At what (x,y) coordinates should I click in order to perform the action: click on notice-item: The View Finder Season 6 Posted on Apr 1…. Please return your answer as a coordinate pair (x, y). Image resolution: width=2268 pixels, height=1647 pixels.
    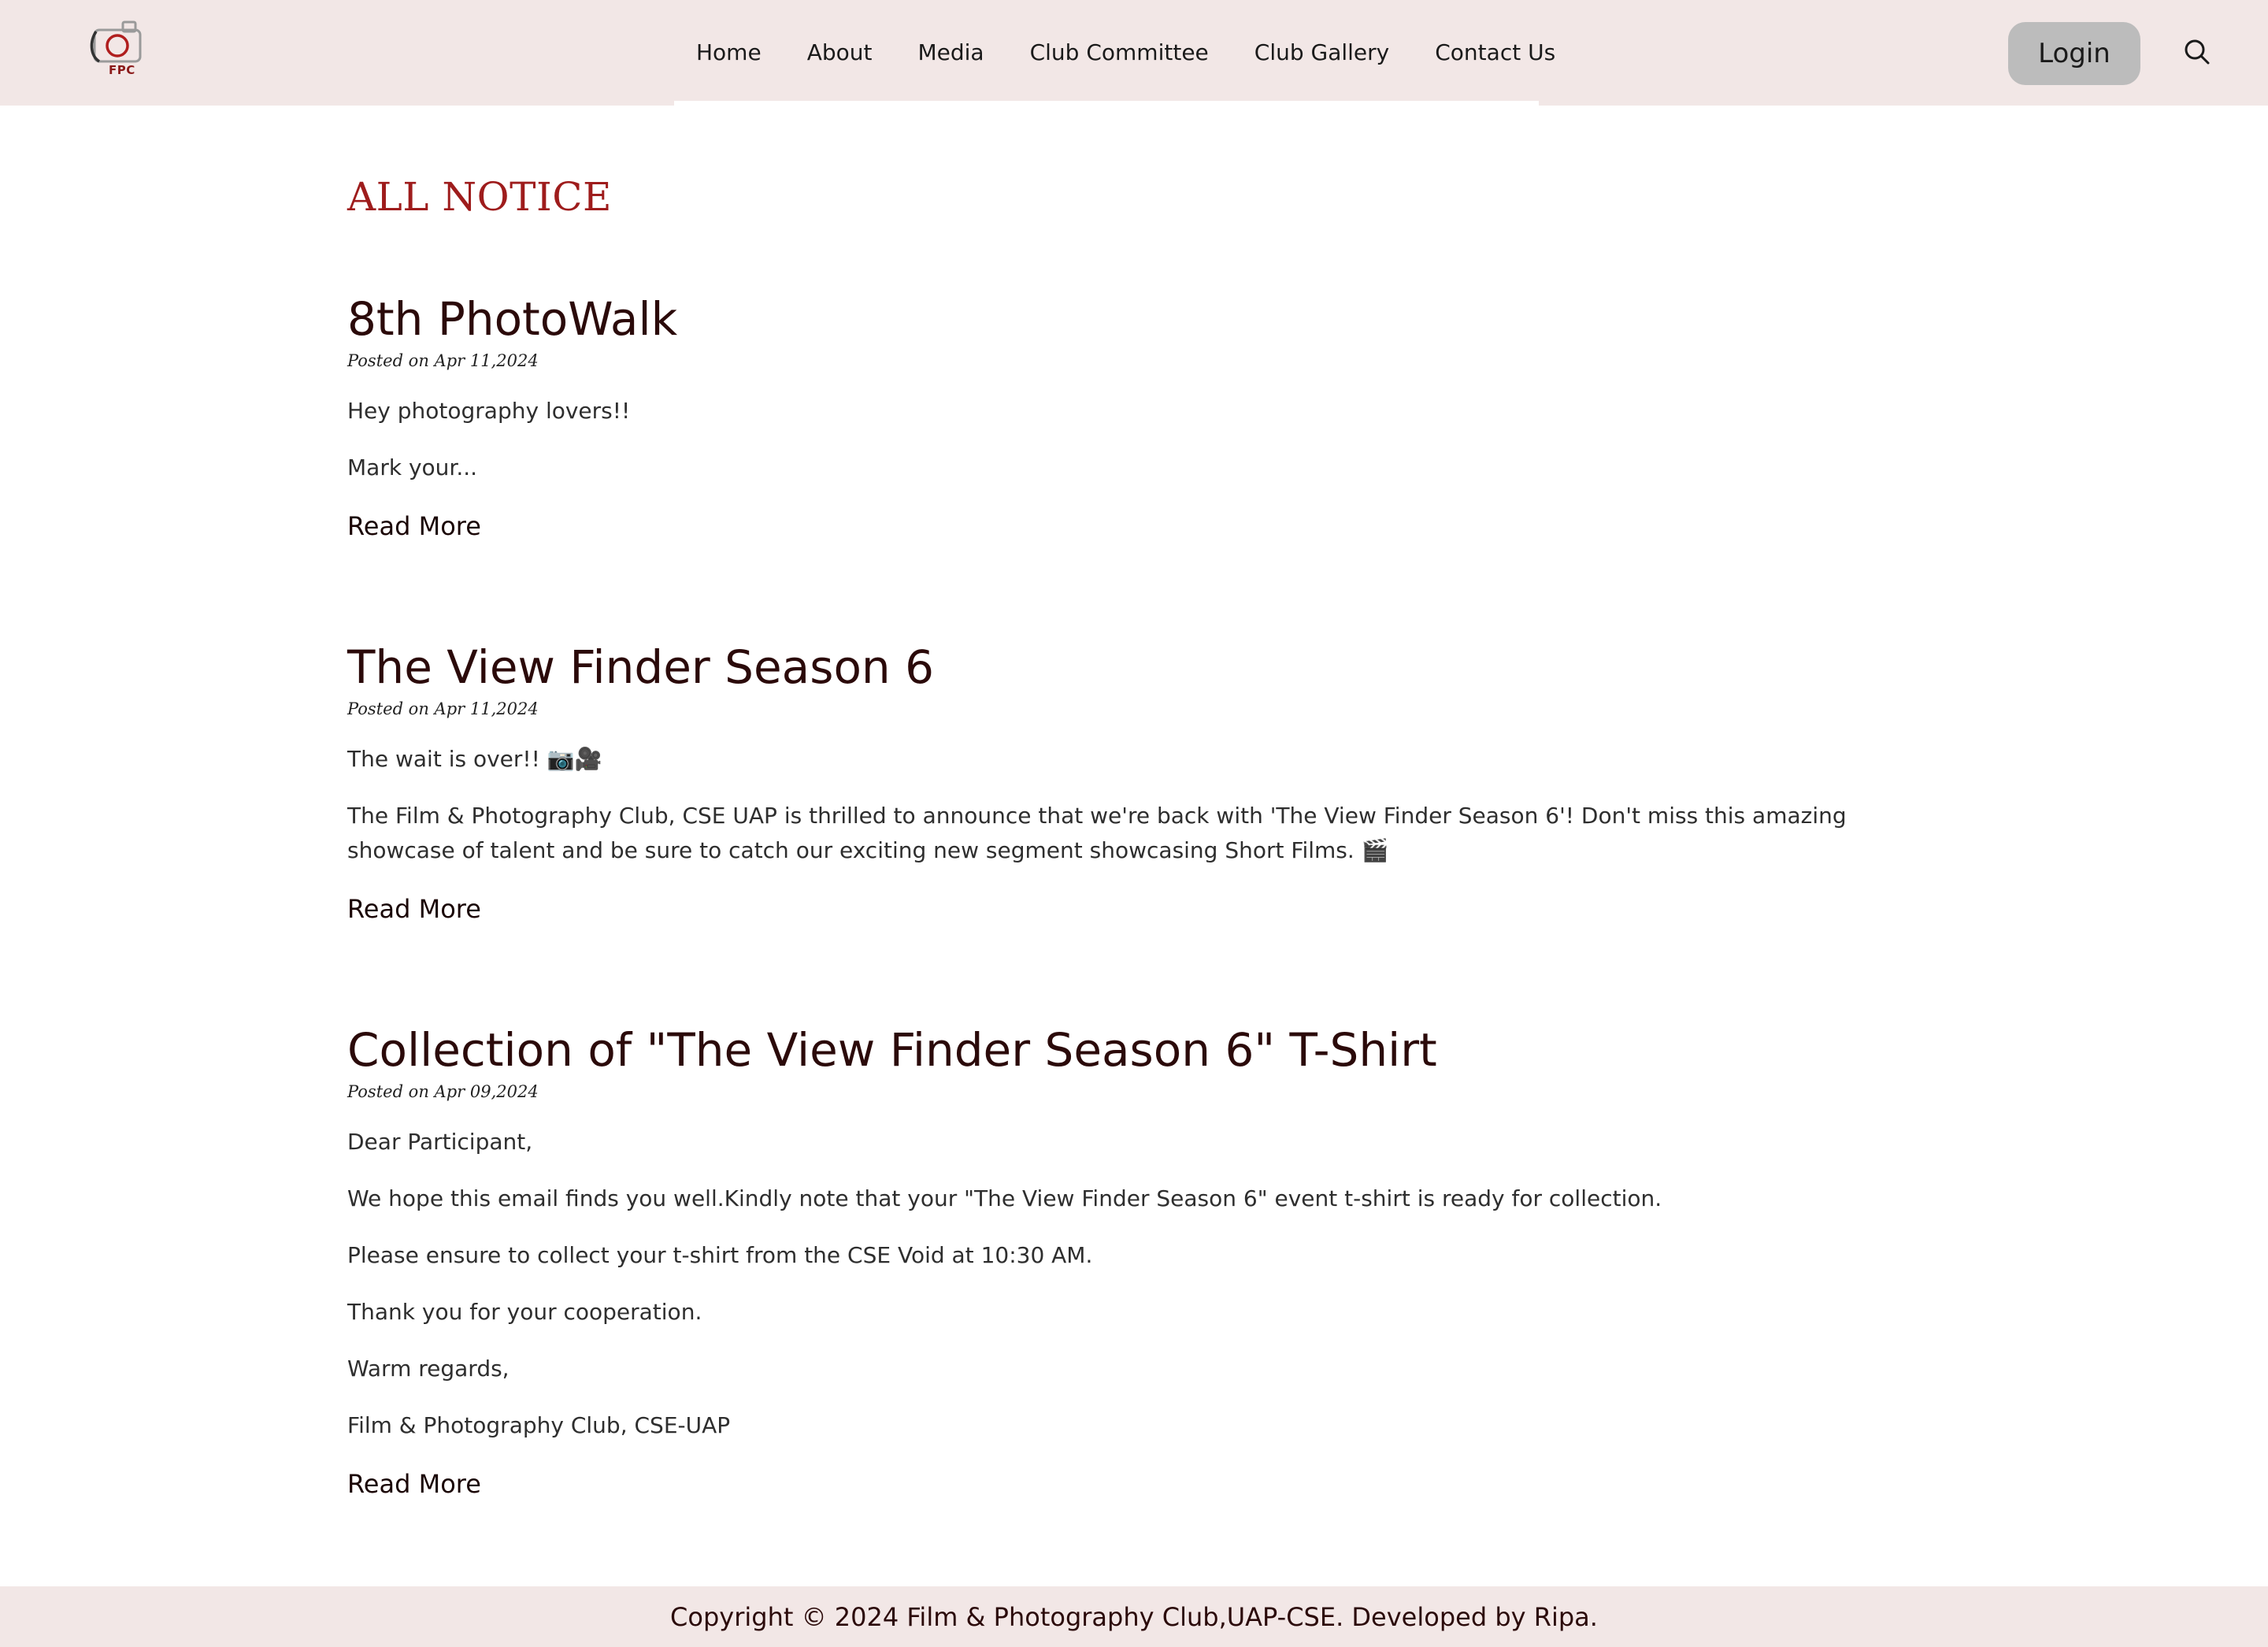
    Looking at the image, I should click on (1119, 783).